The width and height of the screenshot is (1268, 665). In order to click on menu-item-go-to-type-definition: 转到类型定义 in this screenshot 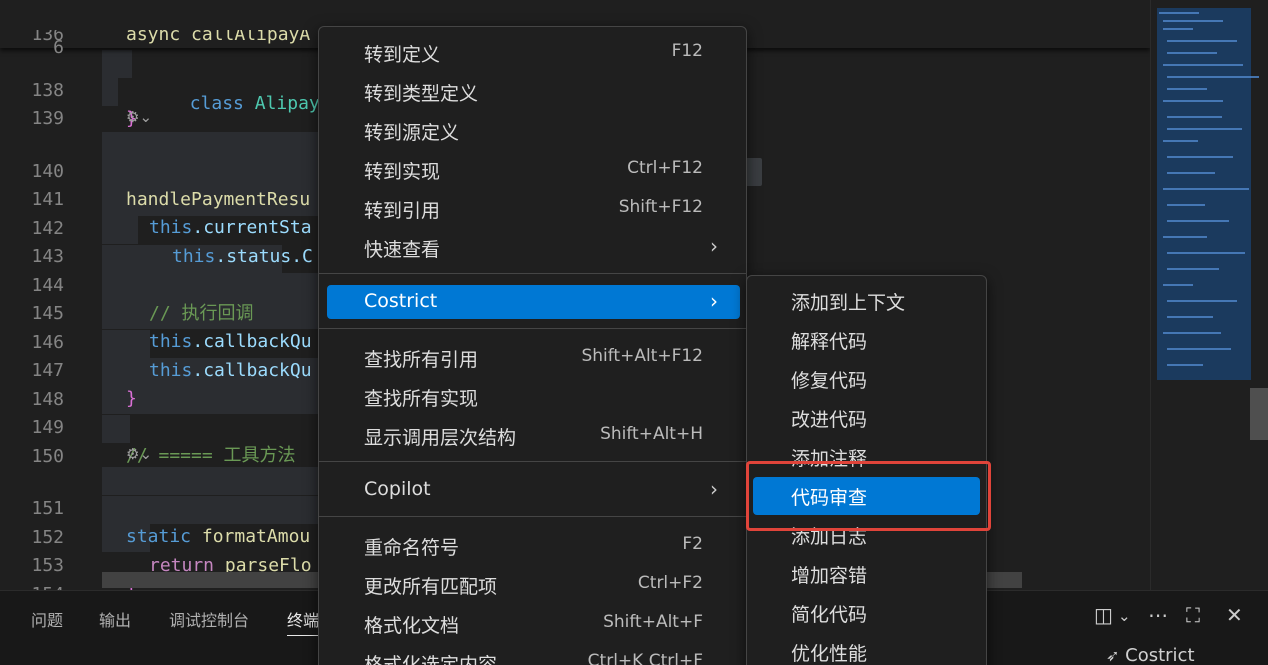, I will do `click(533, 91)`.